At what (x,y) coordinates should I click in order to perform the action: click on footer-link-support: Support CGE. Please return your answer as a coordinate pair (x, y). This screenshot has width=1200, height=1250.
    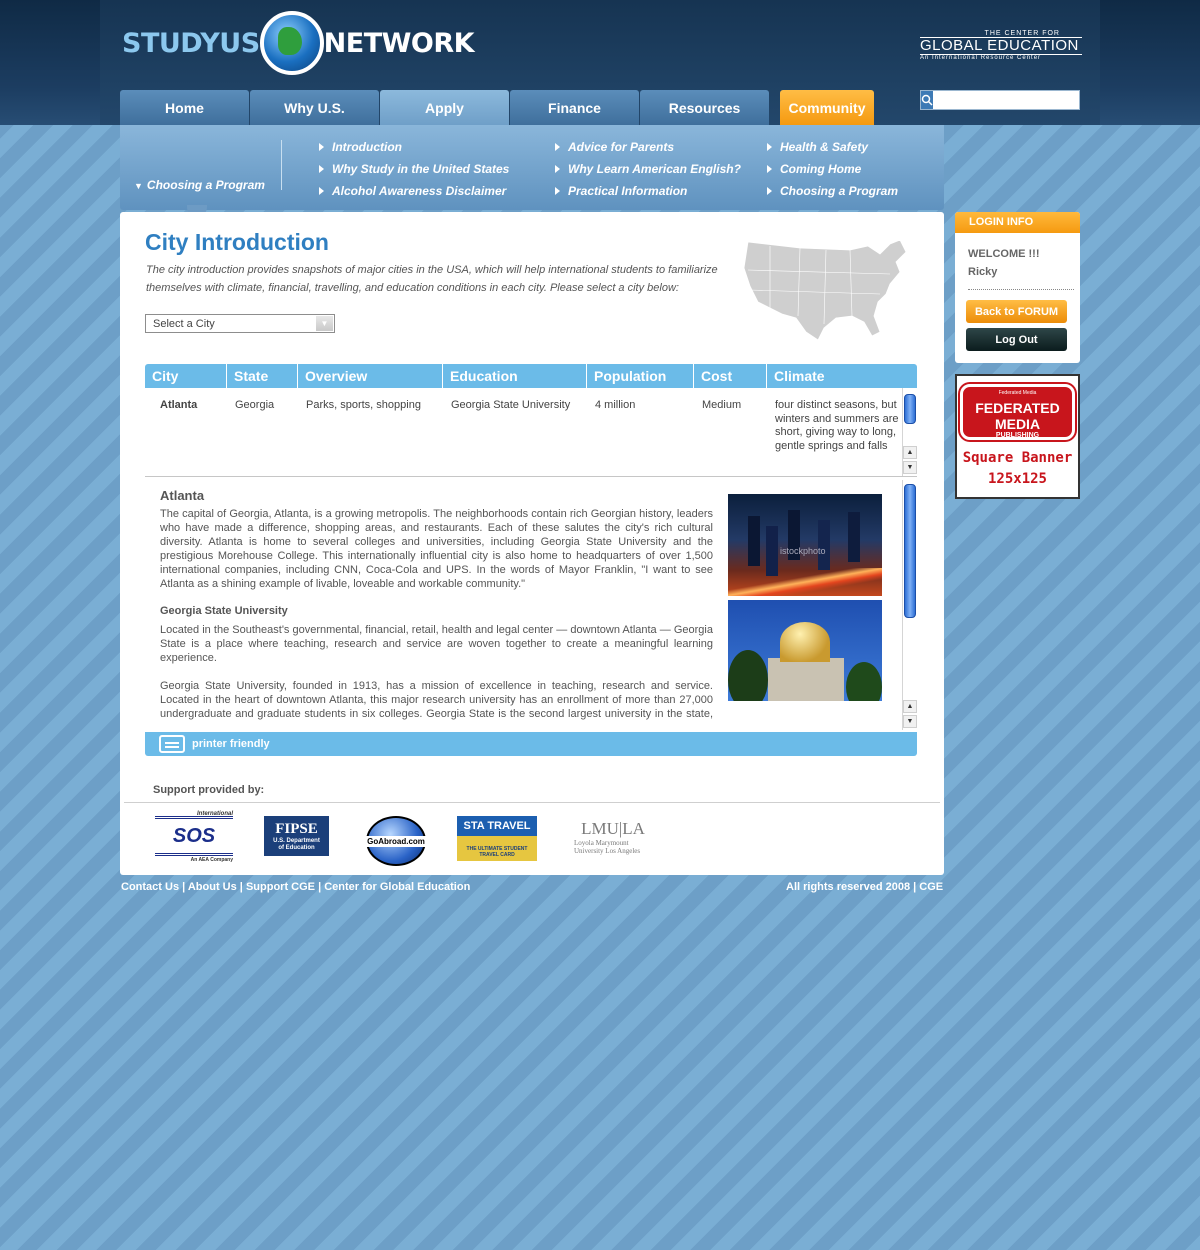
    Looking at the image, I should click on (280, 887).